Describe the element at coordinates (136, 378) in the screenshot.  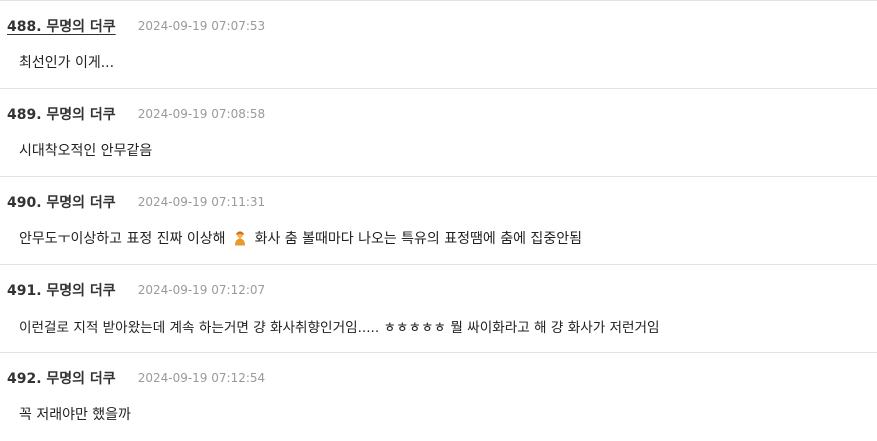
I see `comment-header: 492. 무명의 더쿠 2024-09-19 07:12:54` at that location.